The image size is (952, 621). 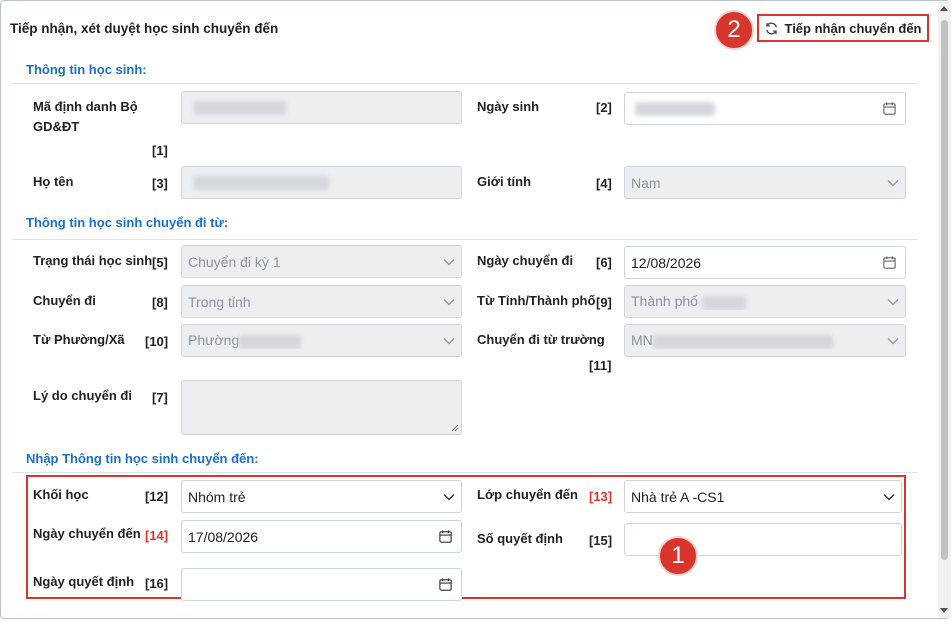 I want to click on gender-num: [4], so click(x=604, y=183).